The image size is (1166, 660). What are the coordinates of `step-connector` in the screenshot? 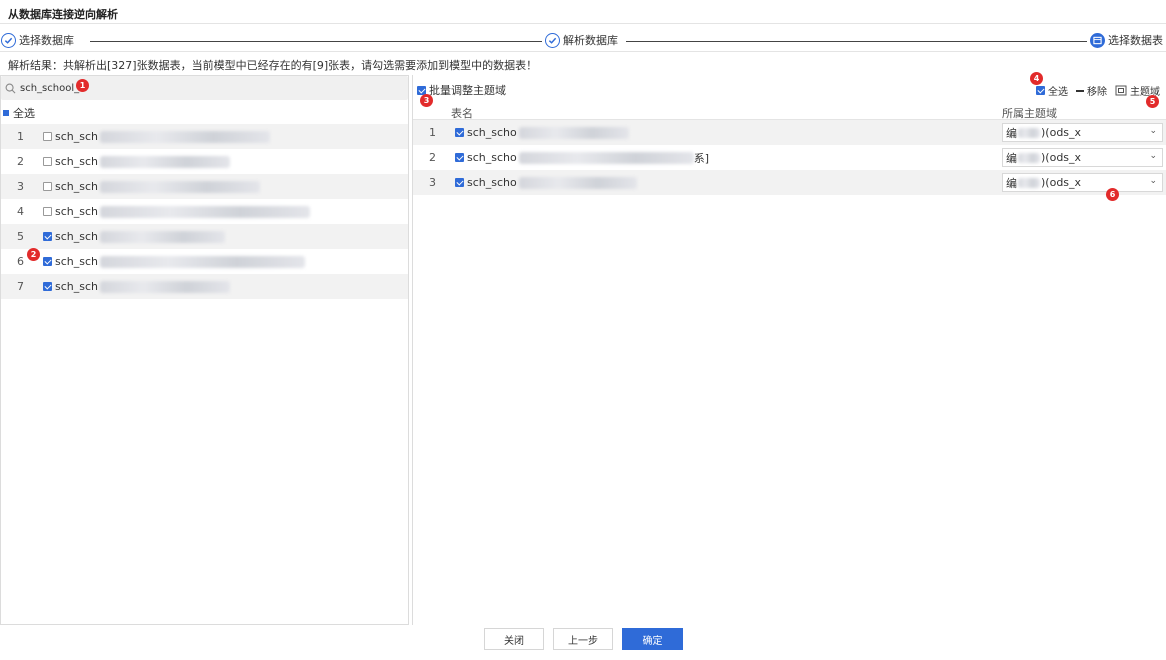 It's located at (316, 41).